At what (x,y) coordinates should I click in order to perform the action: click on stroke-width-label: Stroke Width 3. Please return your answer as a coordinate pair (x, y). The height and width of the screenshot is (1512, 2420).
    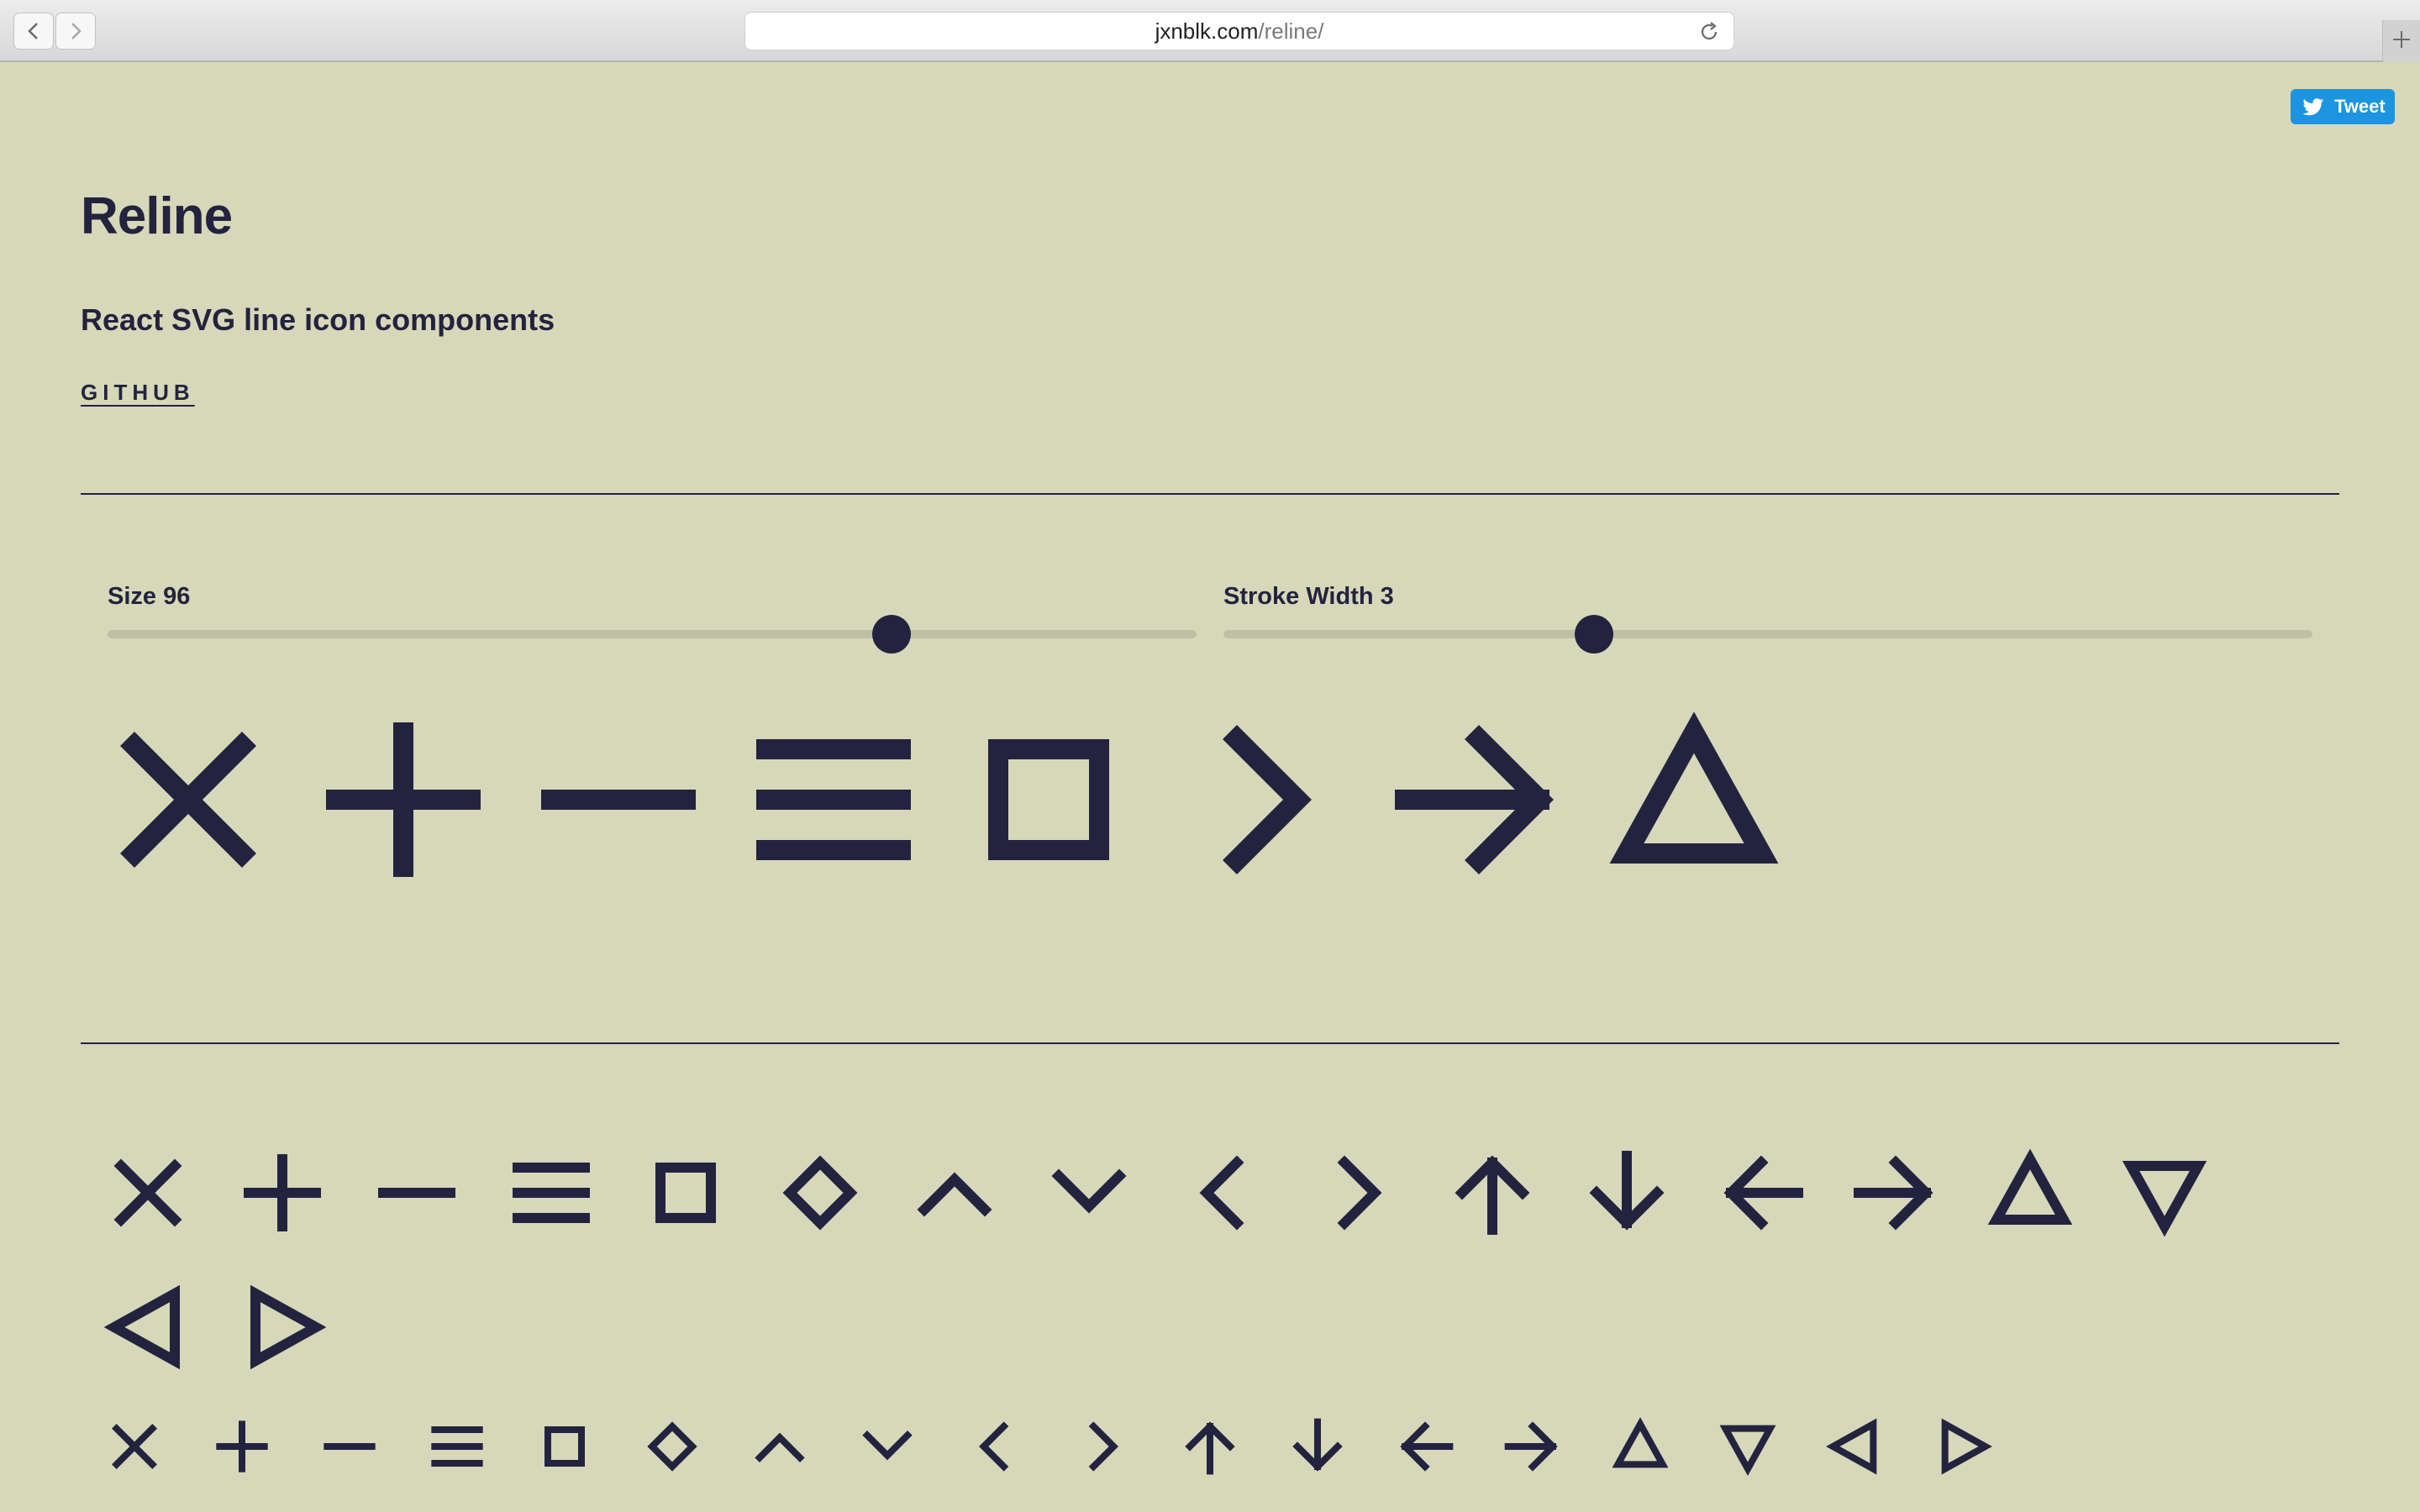
    Looking at the image, I should click on (1308, 596).